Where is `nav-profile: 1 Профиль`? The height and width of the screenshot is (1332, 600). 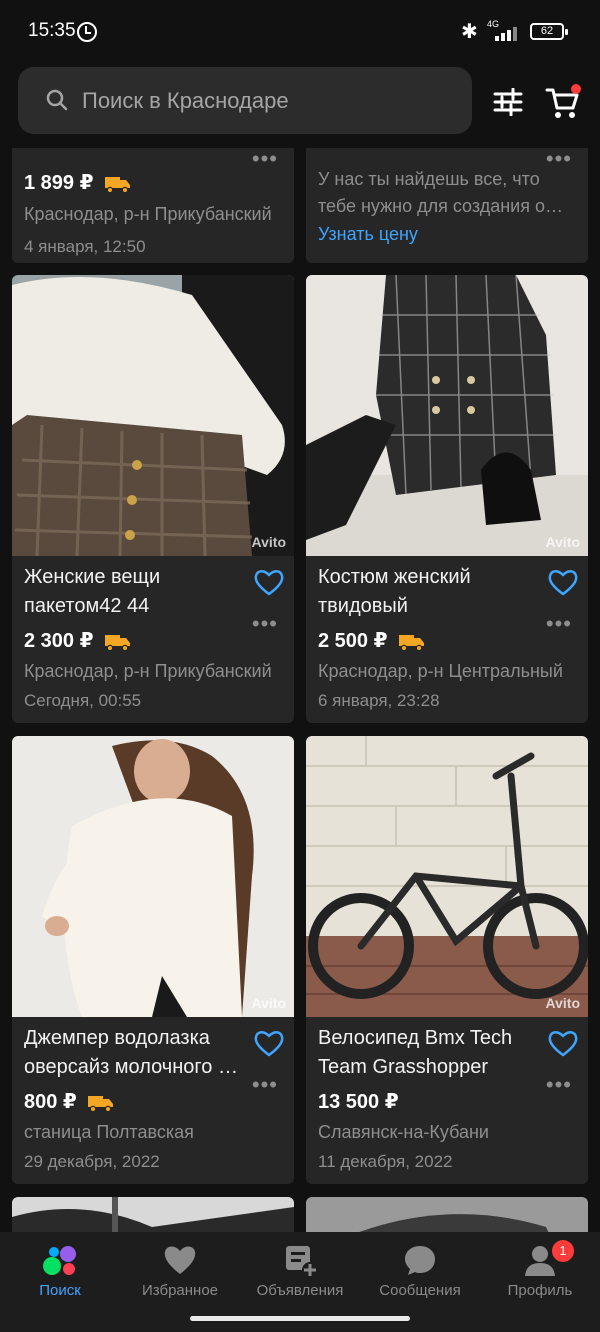
nav-profile: 1 Профиль is located at coordinates (540, 1282).